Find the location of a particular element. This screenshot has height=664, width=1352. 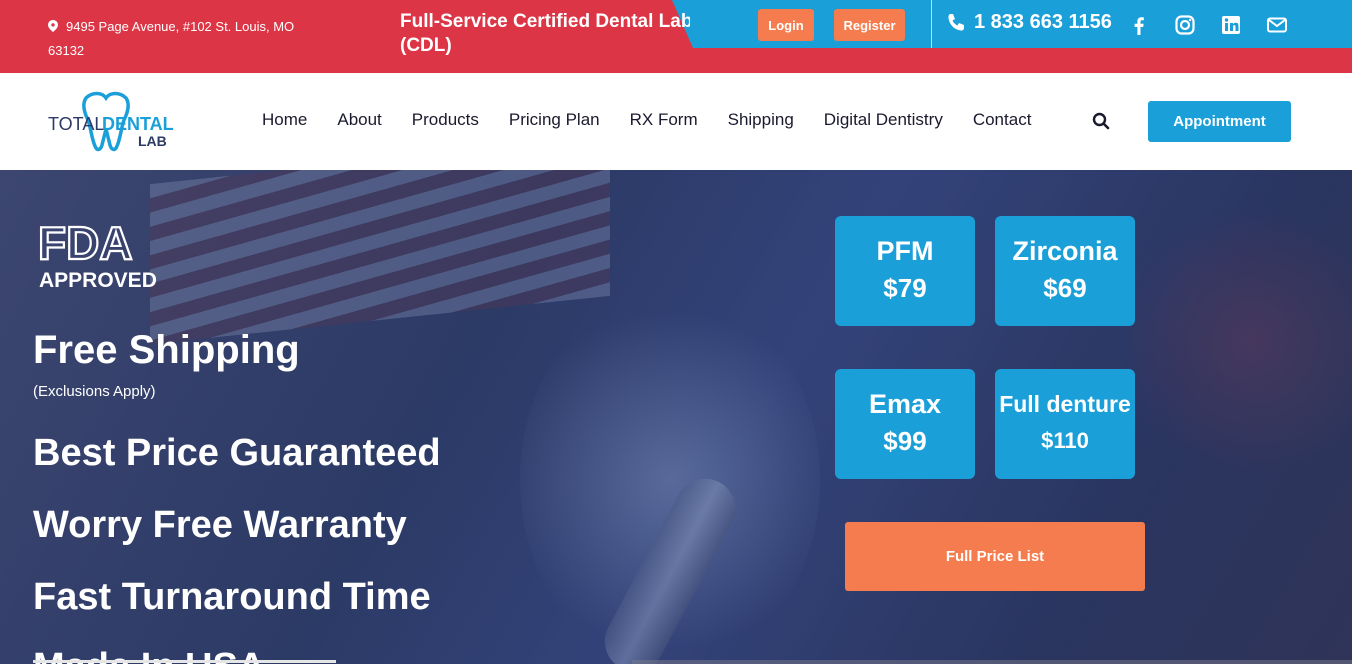

nav-rx-form: RX Form is located at coordinates (664, 120).